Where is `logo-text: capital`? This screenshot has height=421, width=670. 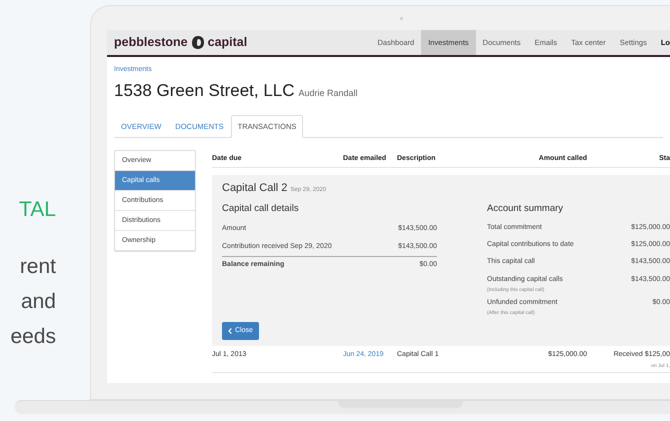
logo-text: capital is located at coordinates (228, 43).